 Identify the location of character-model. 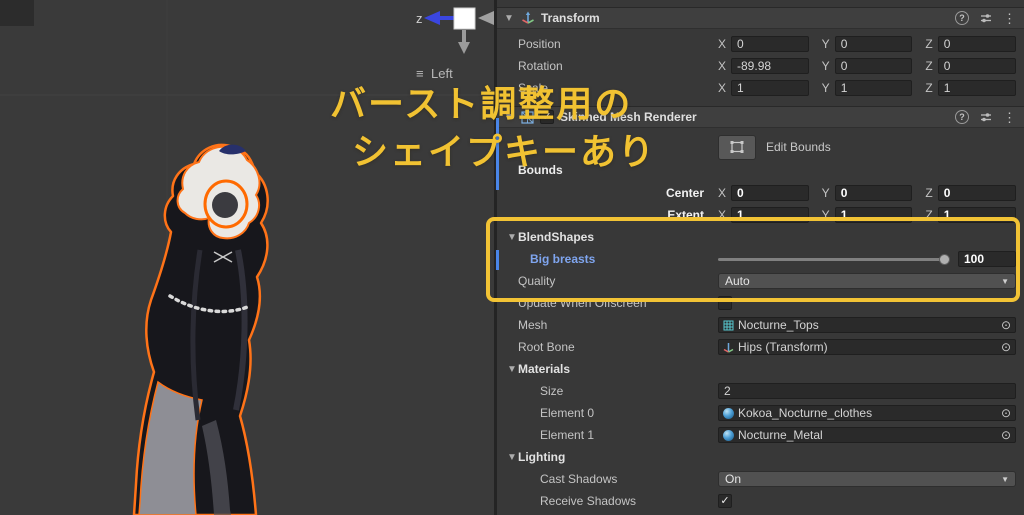
(200, 329).